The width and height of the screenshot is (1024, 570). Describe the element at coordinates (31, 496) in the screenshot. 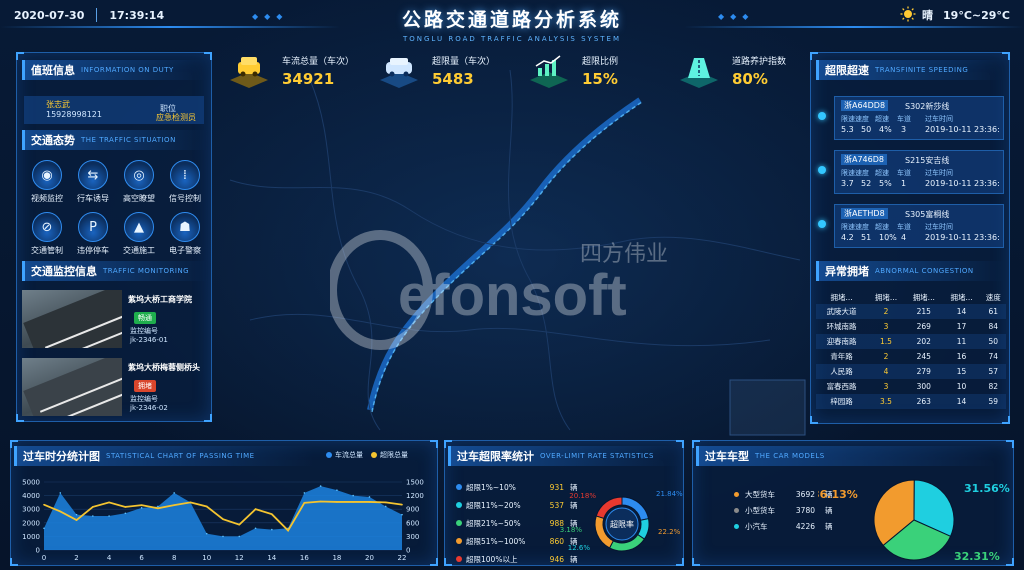

I see `y-tick-left: 4000` at that location.